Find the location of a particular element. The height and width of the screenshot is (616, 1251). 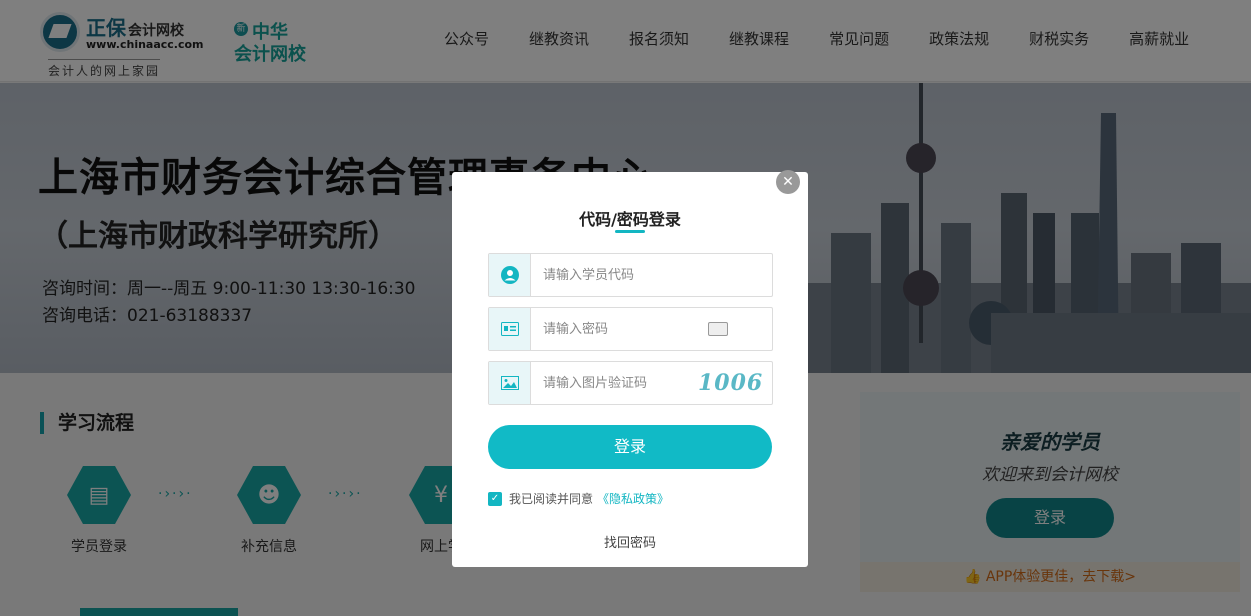

id-card-icon is located at coordinates (510, 329).